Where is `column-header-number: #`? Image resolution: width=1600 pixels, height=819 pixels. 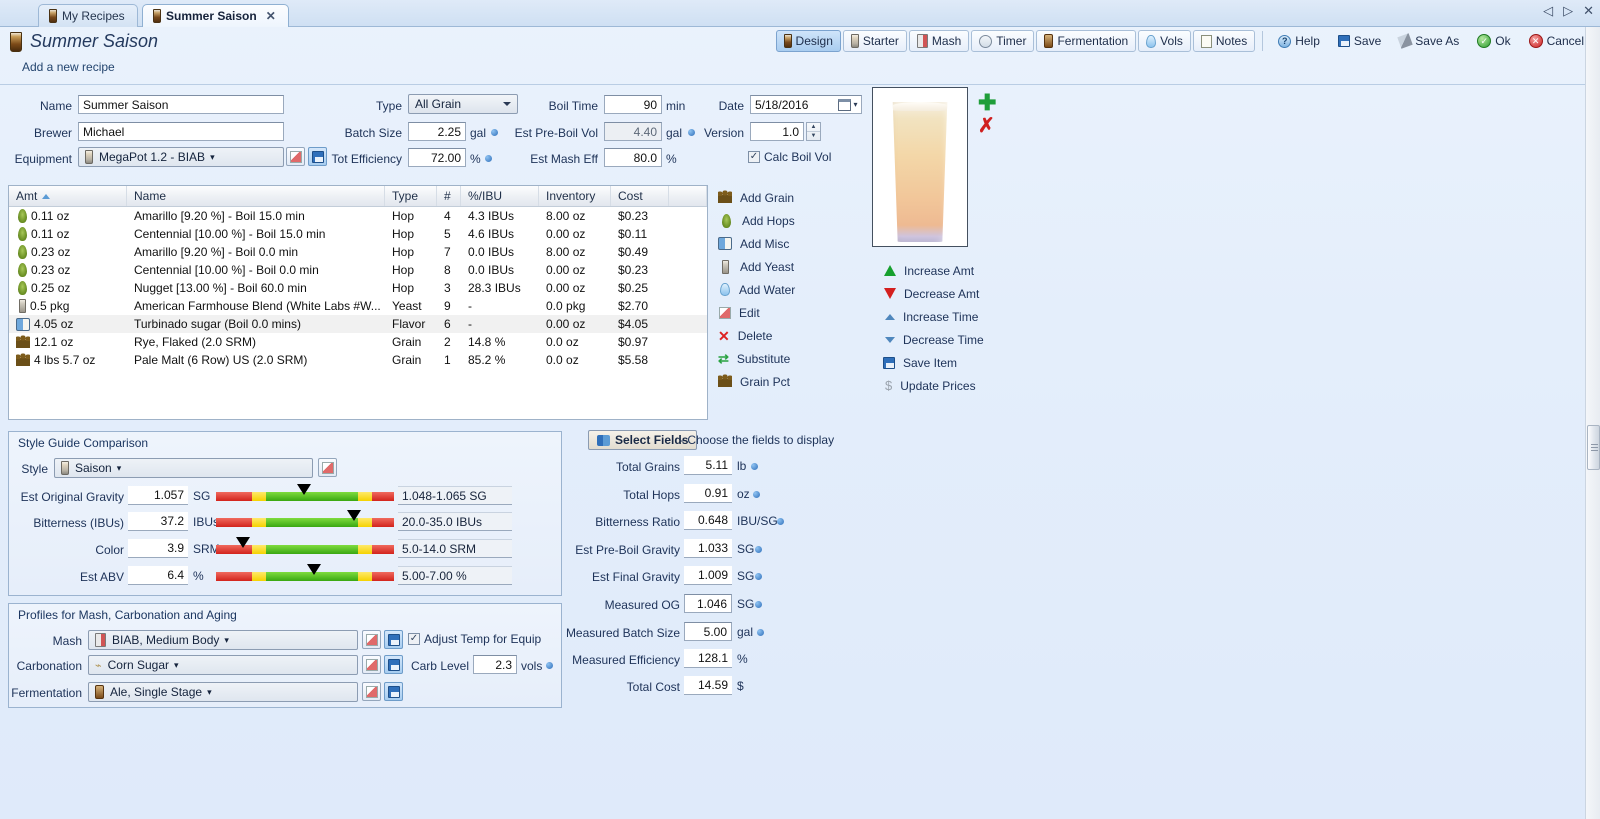
column-header-number: # is located at coordinates (449, 196).